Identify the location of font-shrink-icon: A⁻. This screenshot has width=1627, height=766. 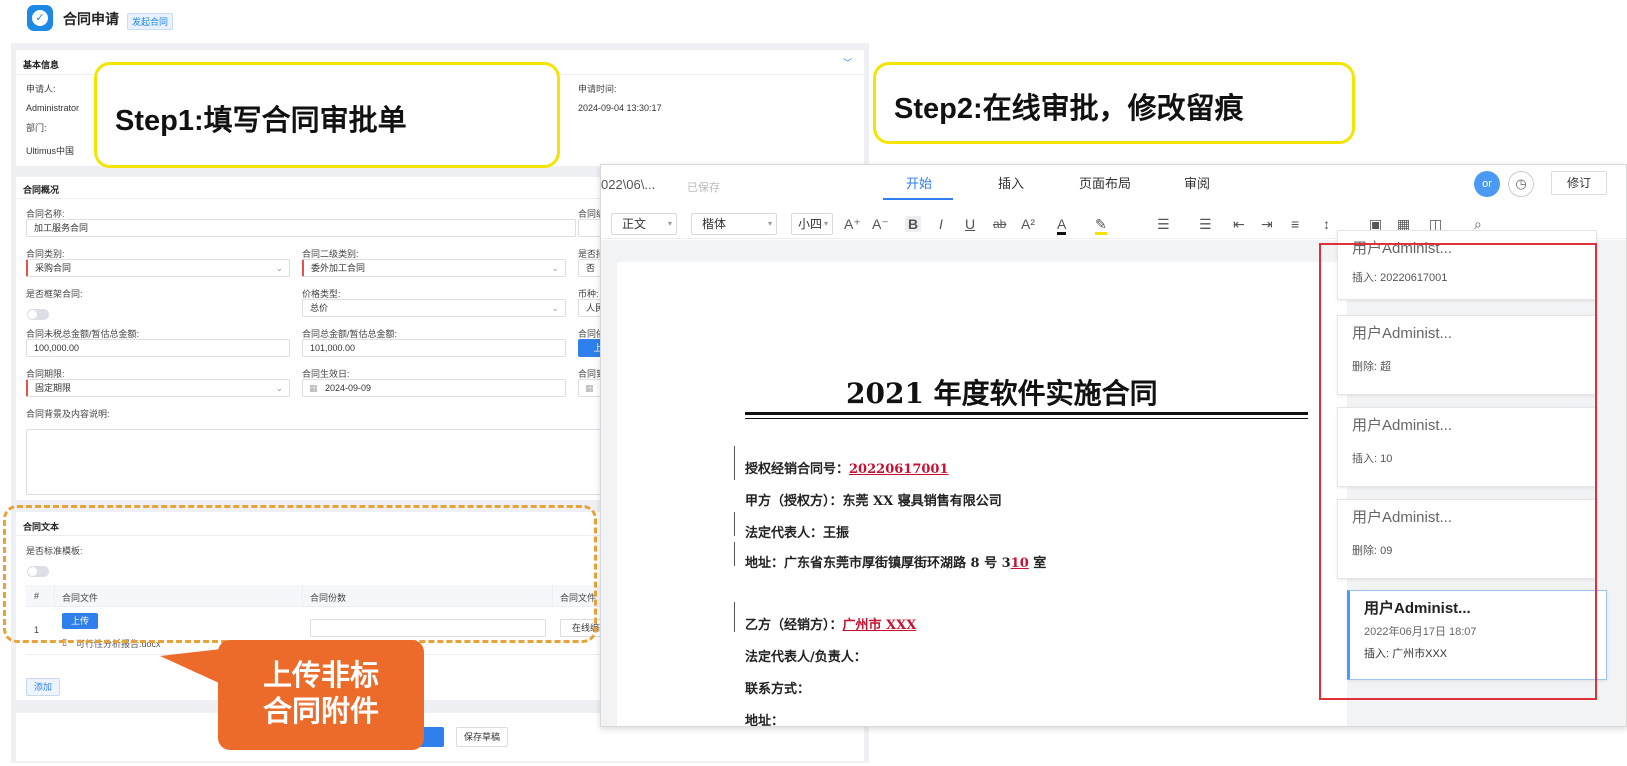
(880, 224).